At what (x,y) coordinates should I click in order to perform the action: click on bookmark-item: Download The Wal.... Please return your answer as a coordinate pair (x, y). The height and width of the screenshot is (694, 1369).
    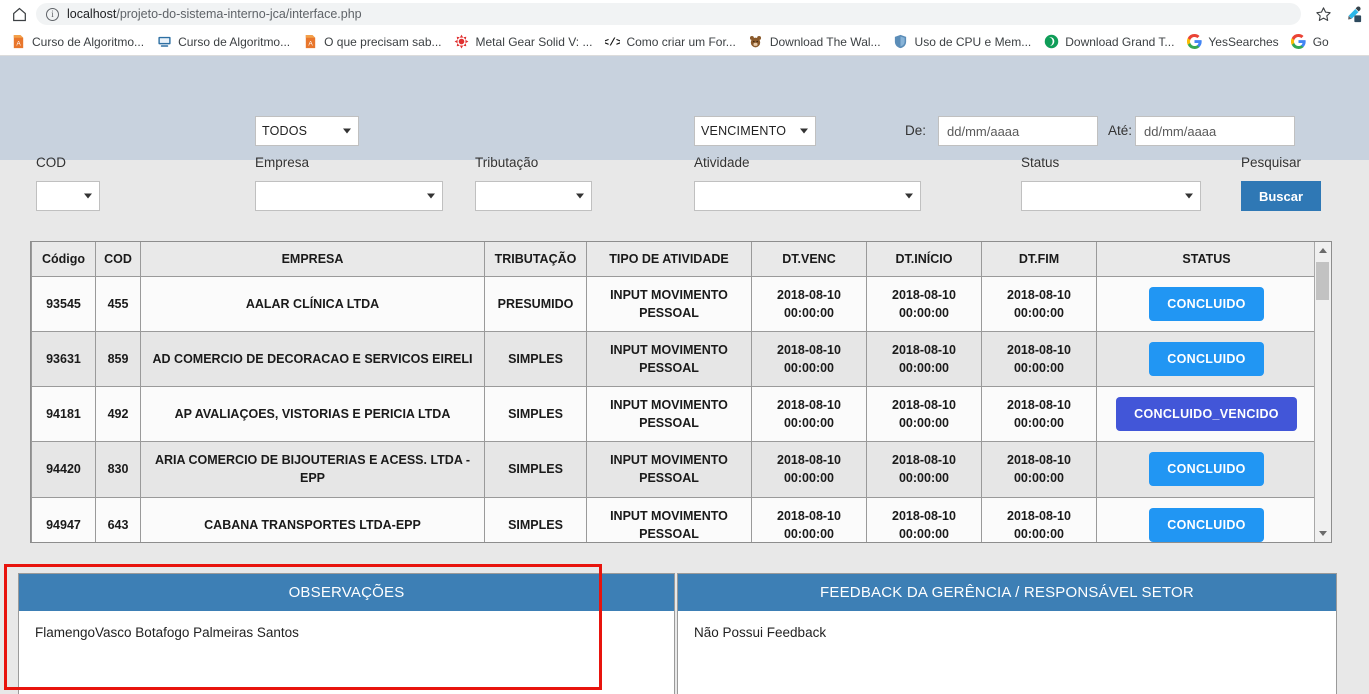
    Looking at the image, I should click on (814, 42).